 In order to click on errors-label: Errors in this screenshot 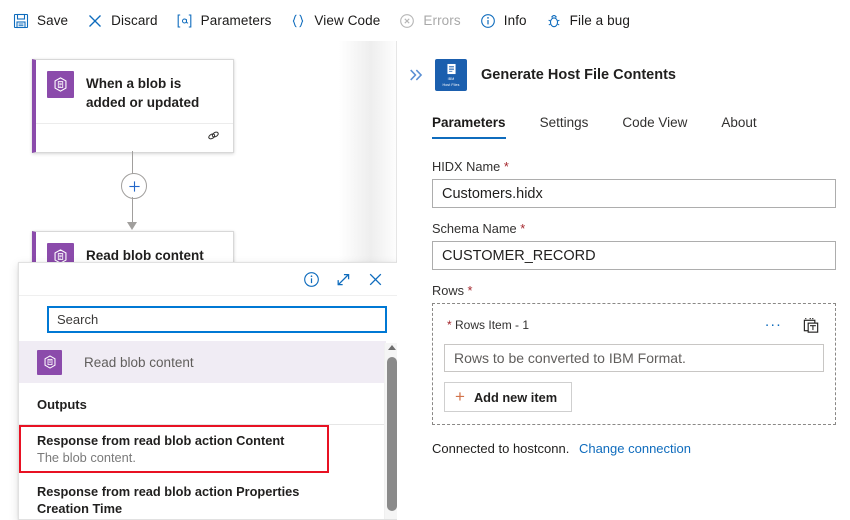, I will do `click(442, 20)`.